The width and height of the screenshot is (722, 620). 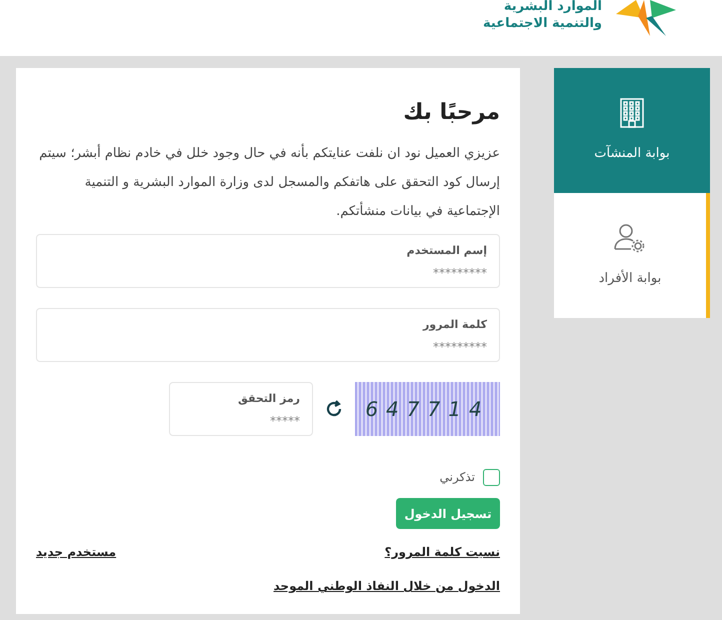 I want to click on text-field: إسم المستخدم *********, so click(x=268, y=261).